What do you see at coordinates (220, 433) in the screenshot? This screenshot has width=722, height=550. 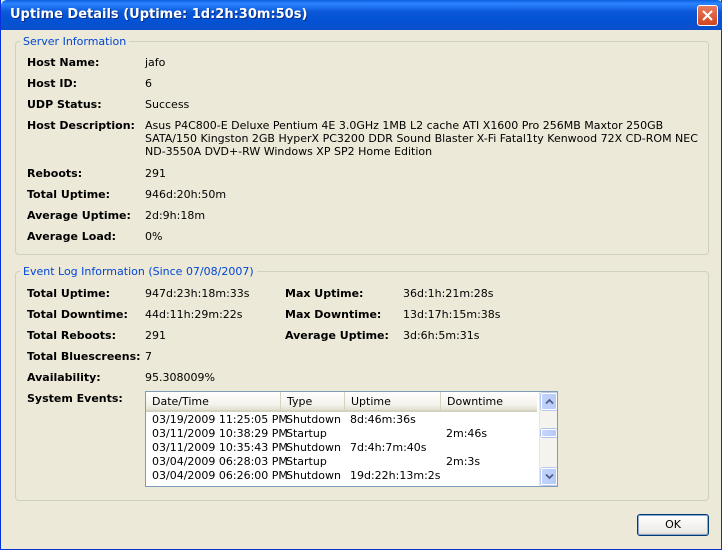 I see `datetime-cell: 03/11/2009 10:38:29 PM` at bounding box center [220, 433].